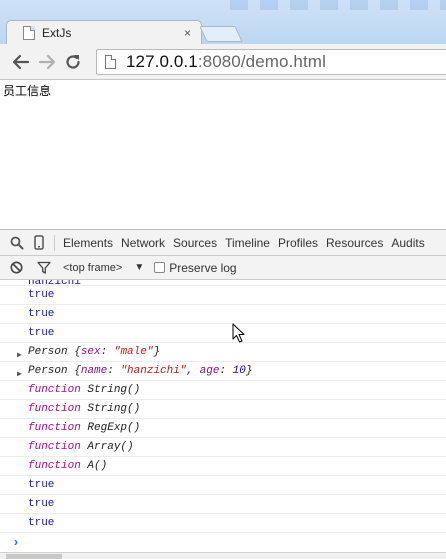  I want to click on tab-elements: Elements, so click(88, 243).